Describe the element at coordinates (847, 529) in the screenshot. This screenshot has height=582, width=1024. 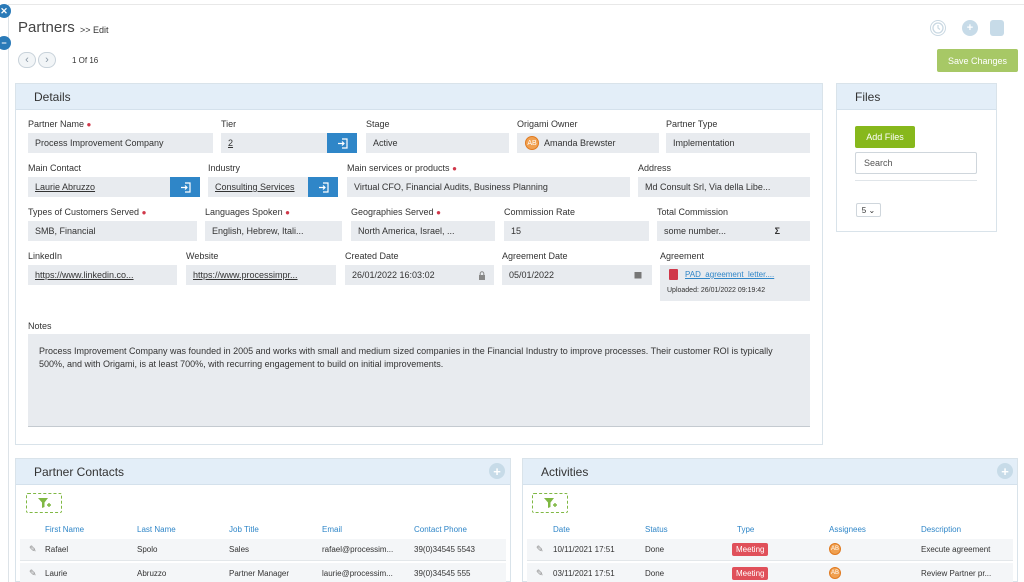
I see `col-assignees: Assignees` at that location.